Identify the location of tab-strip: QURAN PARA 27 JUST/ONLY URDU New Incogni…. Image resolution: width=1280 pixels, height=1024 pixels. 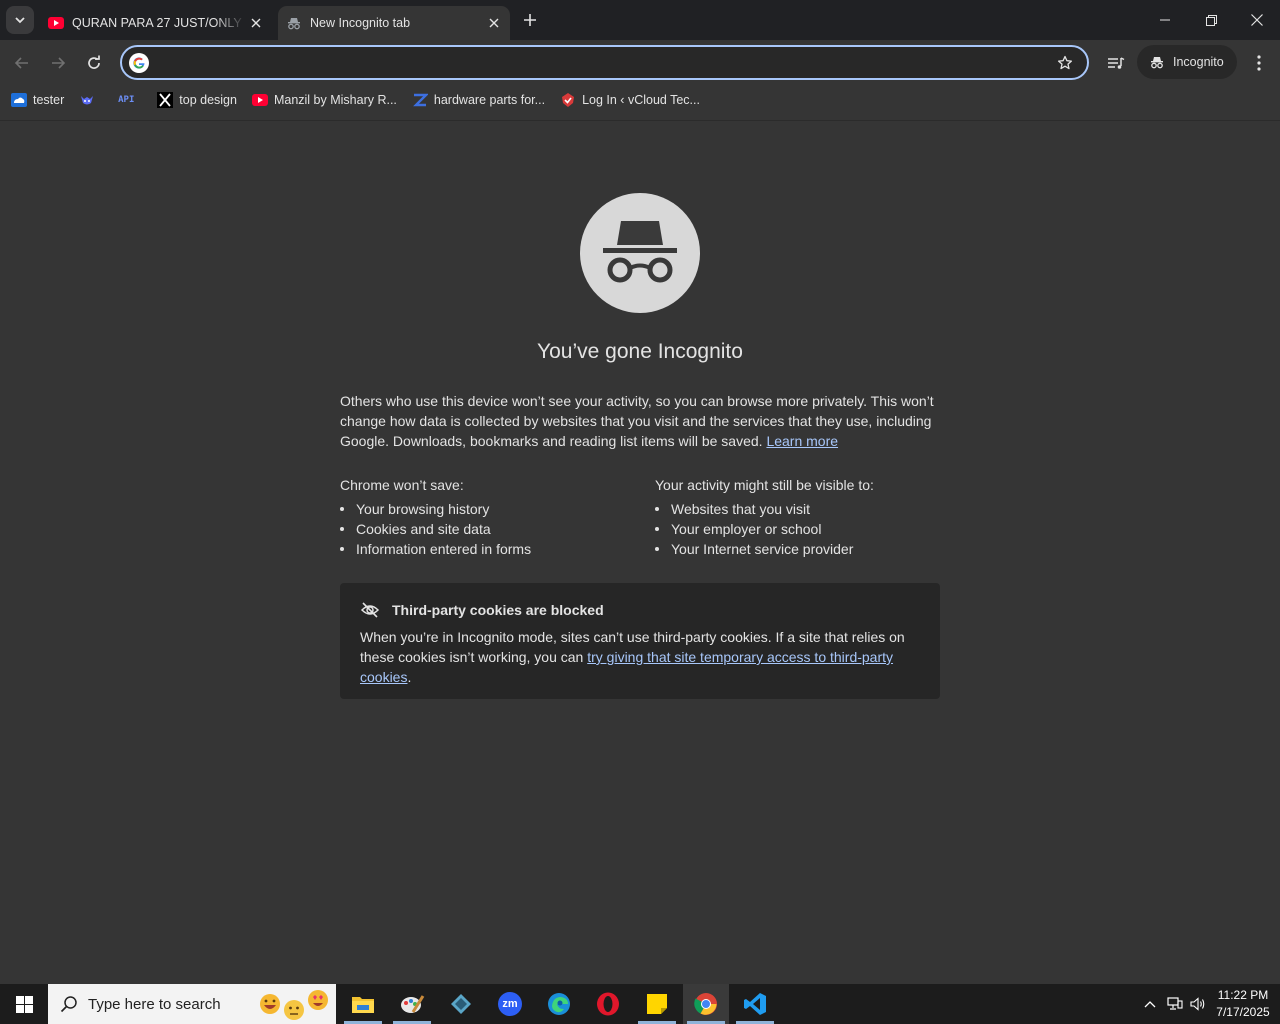
(640, 20).